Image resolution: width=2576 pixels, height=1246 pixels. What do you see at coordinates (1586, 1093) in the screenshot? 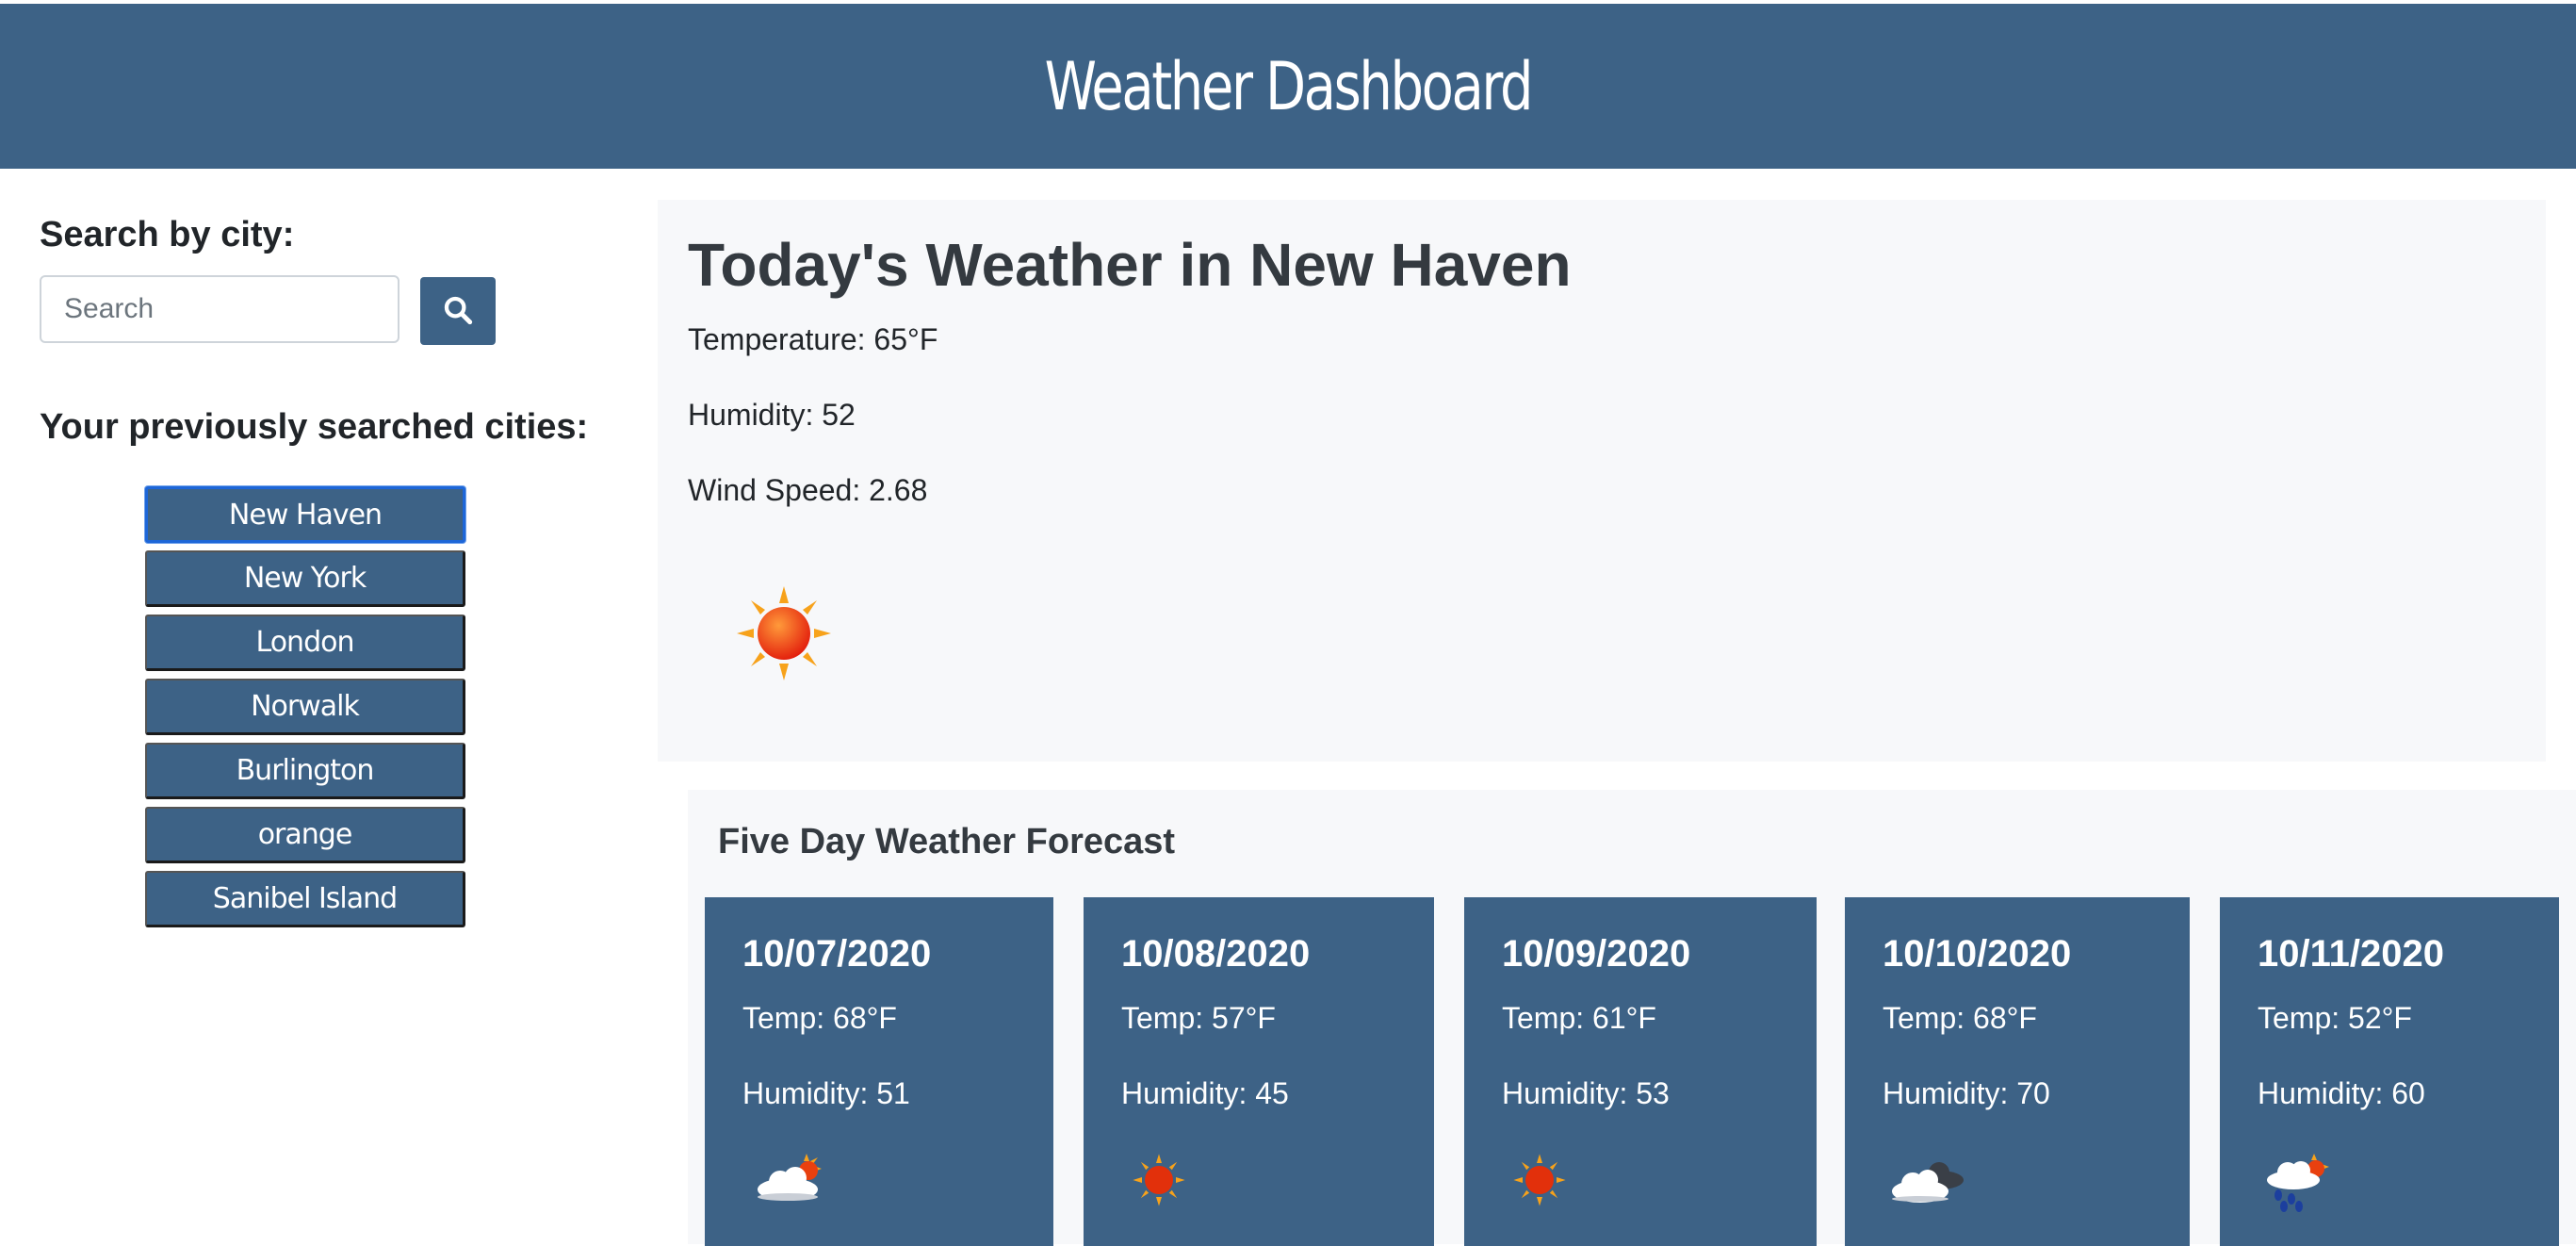
I see `forecast-humidity: Humidity: 53` at bounding box center [1586, 1093].